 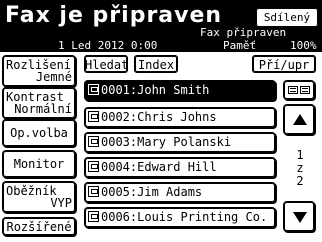 I want to click on arrow-down-icon, so click(x=300, y=217).